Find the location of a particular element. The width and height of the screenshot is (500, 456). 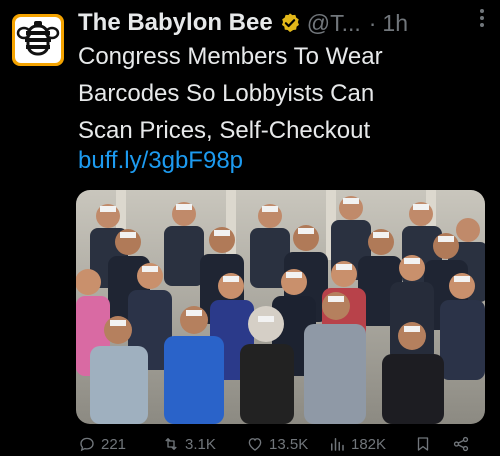

reply-button: 221 is located at coordinates (102, 444).